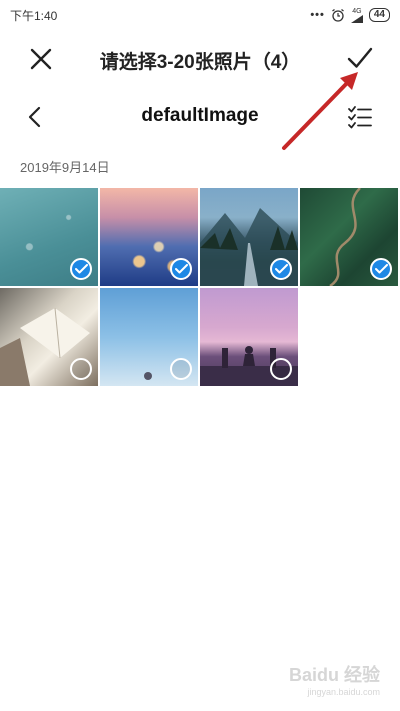 Image resolution: width=400 pixels, height=711 pixels. Describe the element at coordinates (65, 167) in the screenshot. I see `date-group-label: 2019年9月14日` at that location.